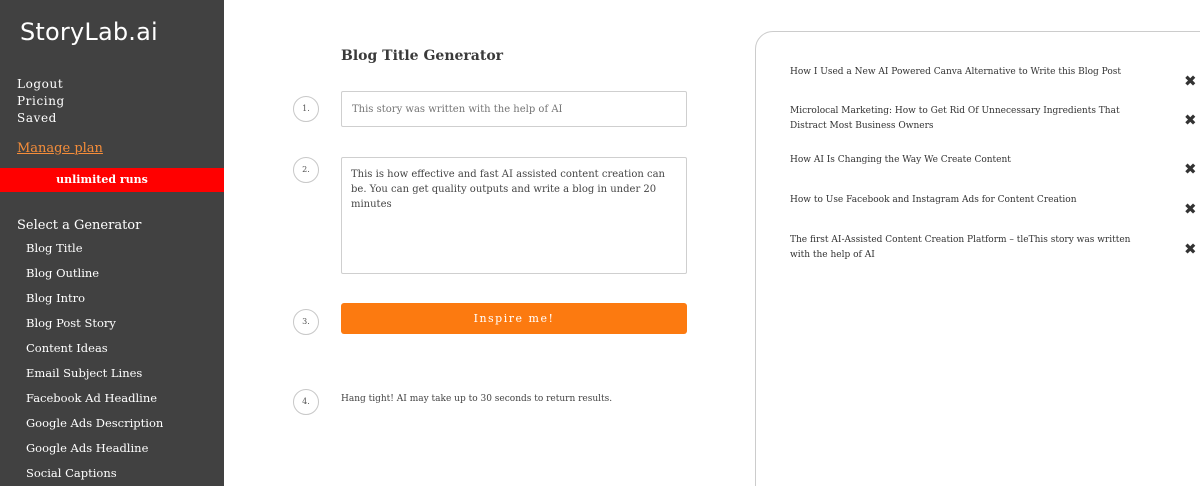 Image resolution: width=1200 pixels, height=486 pixels. What do you see at coordinates (60, 148) in the screenshot?
I see `manage-plan-link: Manage plan` at bounding box center [60, 148].